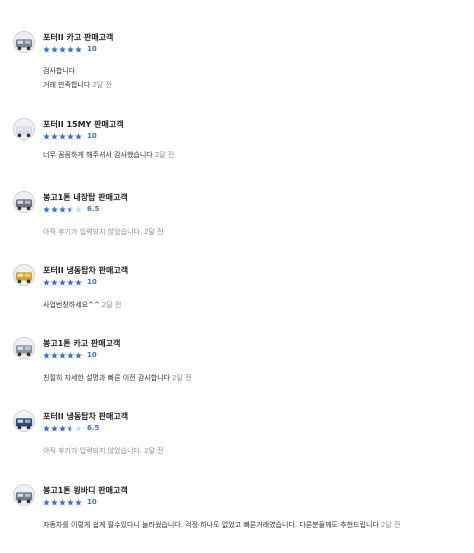  Describe the element at coordinates (68, 1) in the screenshot. I see `previous-review-cut-text: · ·· ·· · · ·· ·· ·· ·` at that location.